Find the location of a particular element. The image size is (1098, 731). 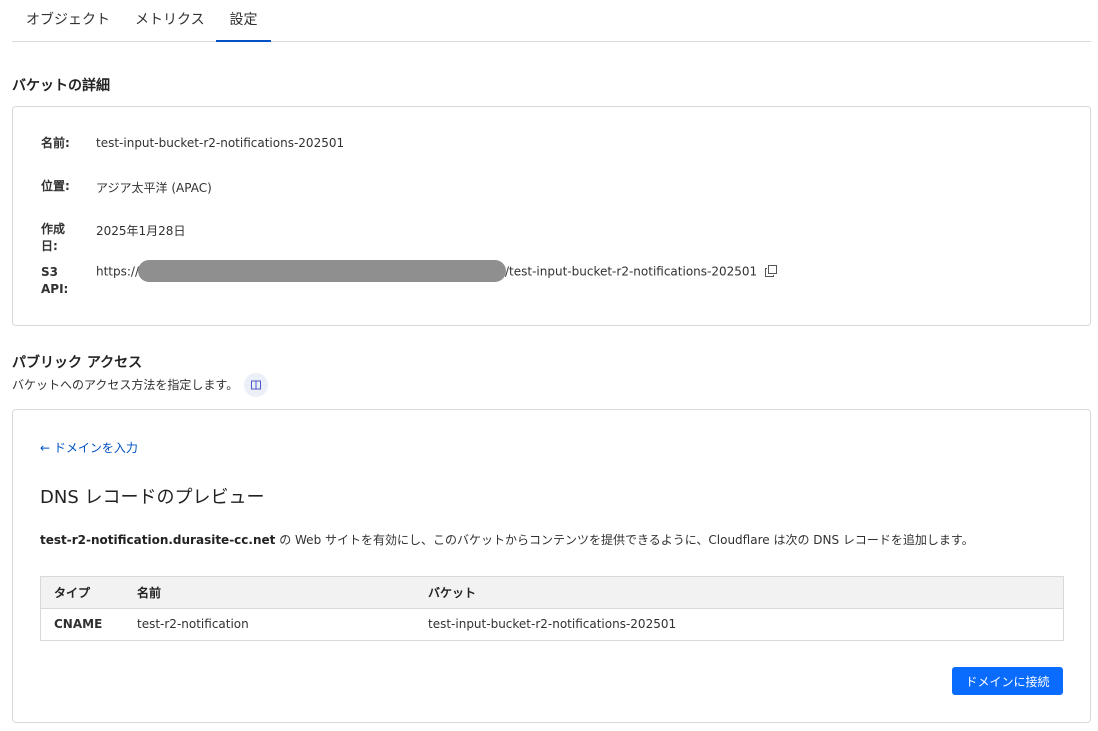

copy-icon is located at coordinates (771, 270).